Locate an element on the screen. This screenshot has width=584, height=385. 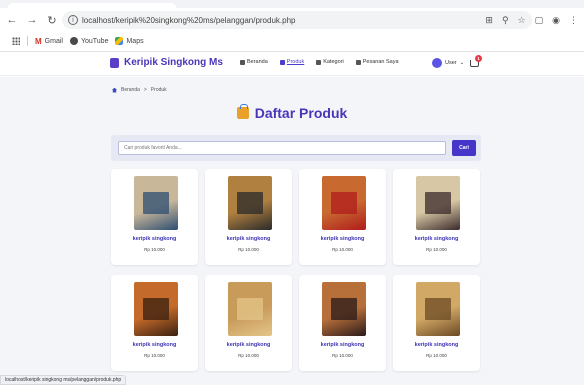
nav-beranda: Beranda is located at coordinates (254, 62).